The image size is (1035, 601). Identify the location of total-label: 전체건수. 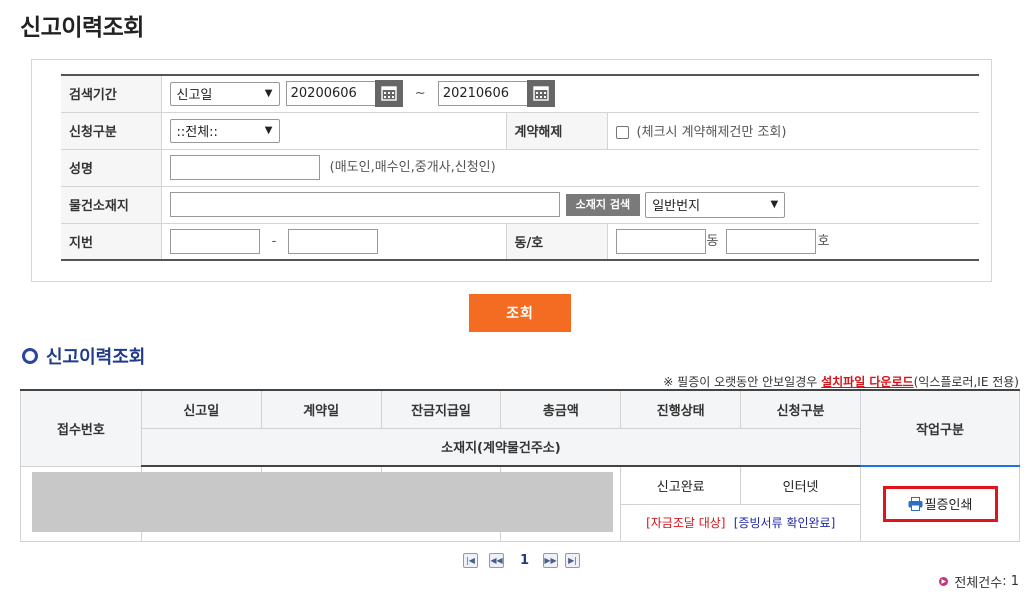
(978, 583).